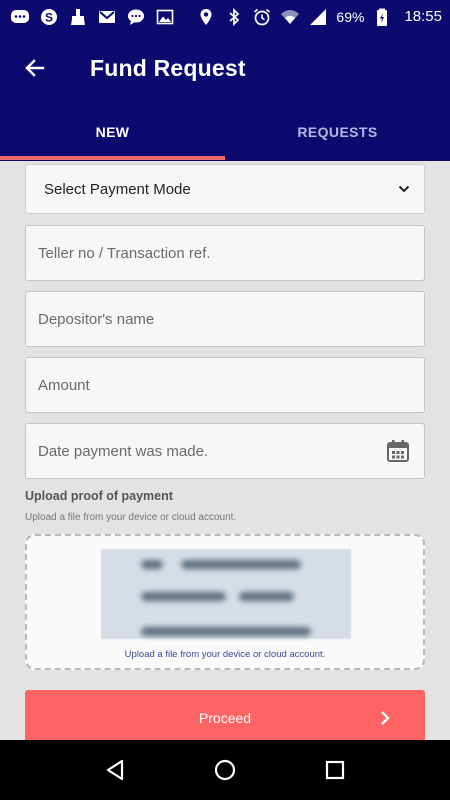 The image size is (450, 800). I want to click on gmail-icon, so click(107, 17).